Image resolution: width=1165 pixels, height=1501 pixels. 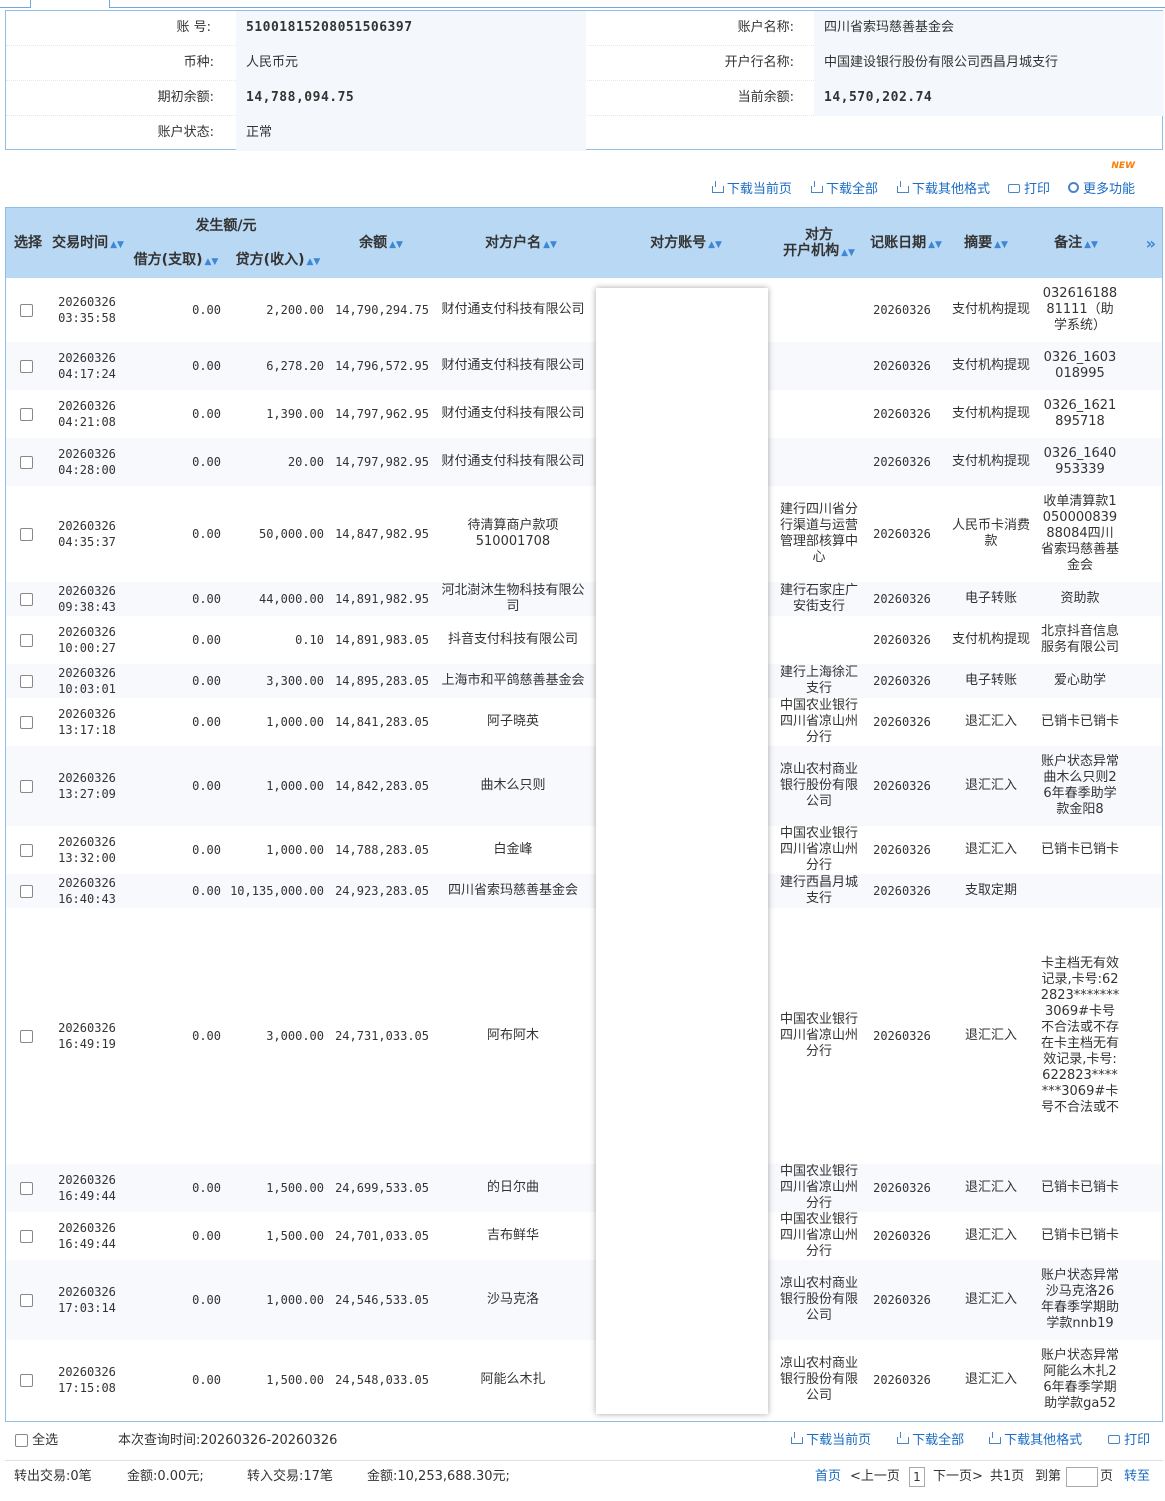 What do you see at coordinates (381, 244) in the screenshot?
I see `header-balance: 余额 ▲▼` at bounding box center [381, 244].